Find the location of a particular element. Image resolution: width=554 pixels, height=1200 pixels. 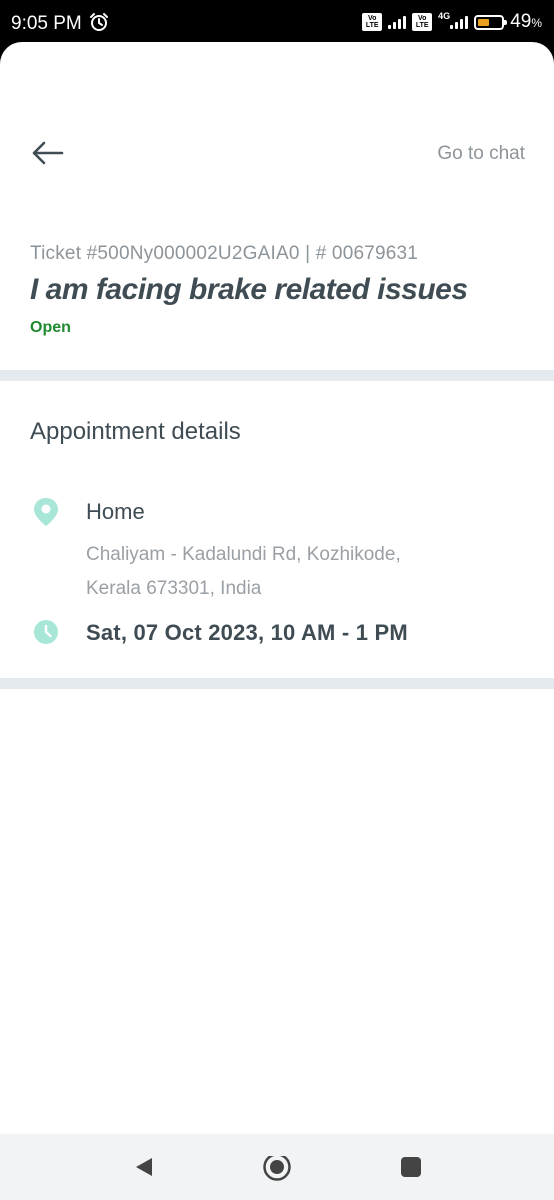

battery-tip is located at coordinates (506, 22).